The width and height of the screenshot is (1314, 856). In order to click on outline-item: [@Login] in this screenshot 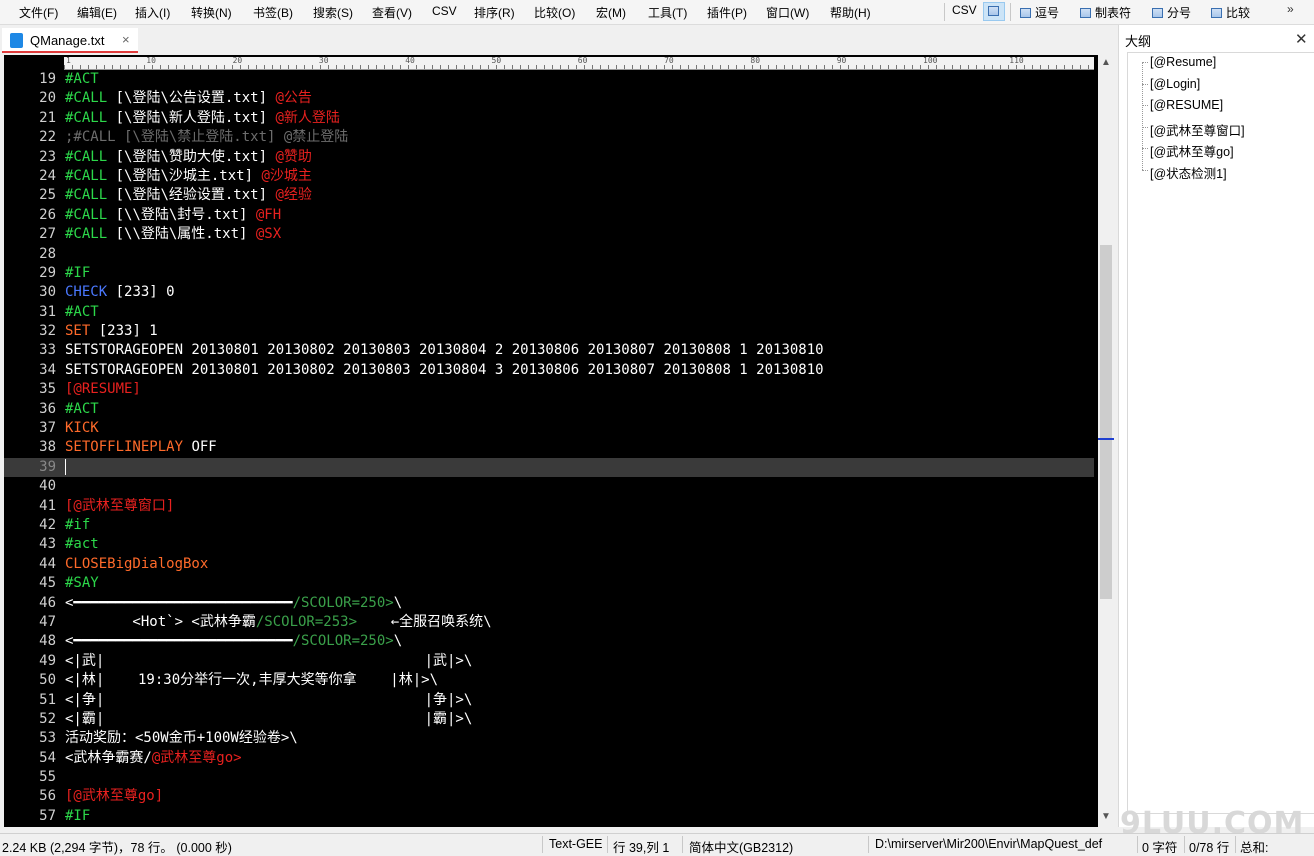, I will do `click(1175, 84)`.